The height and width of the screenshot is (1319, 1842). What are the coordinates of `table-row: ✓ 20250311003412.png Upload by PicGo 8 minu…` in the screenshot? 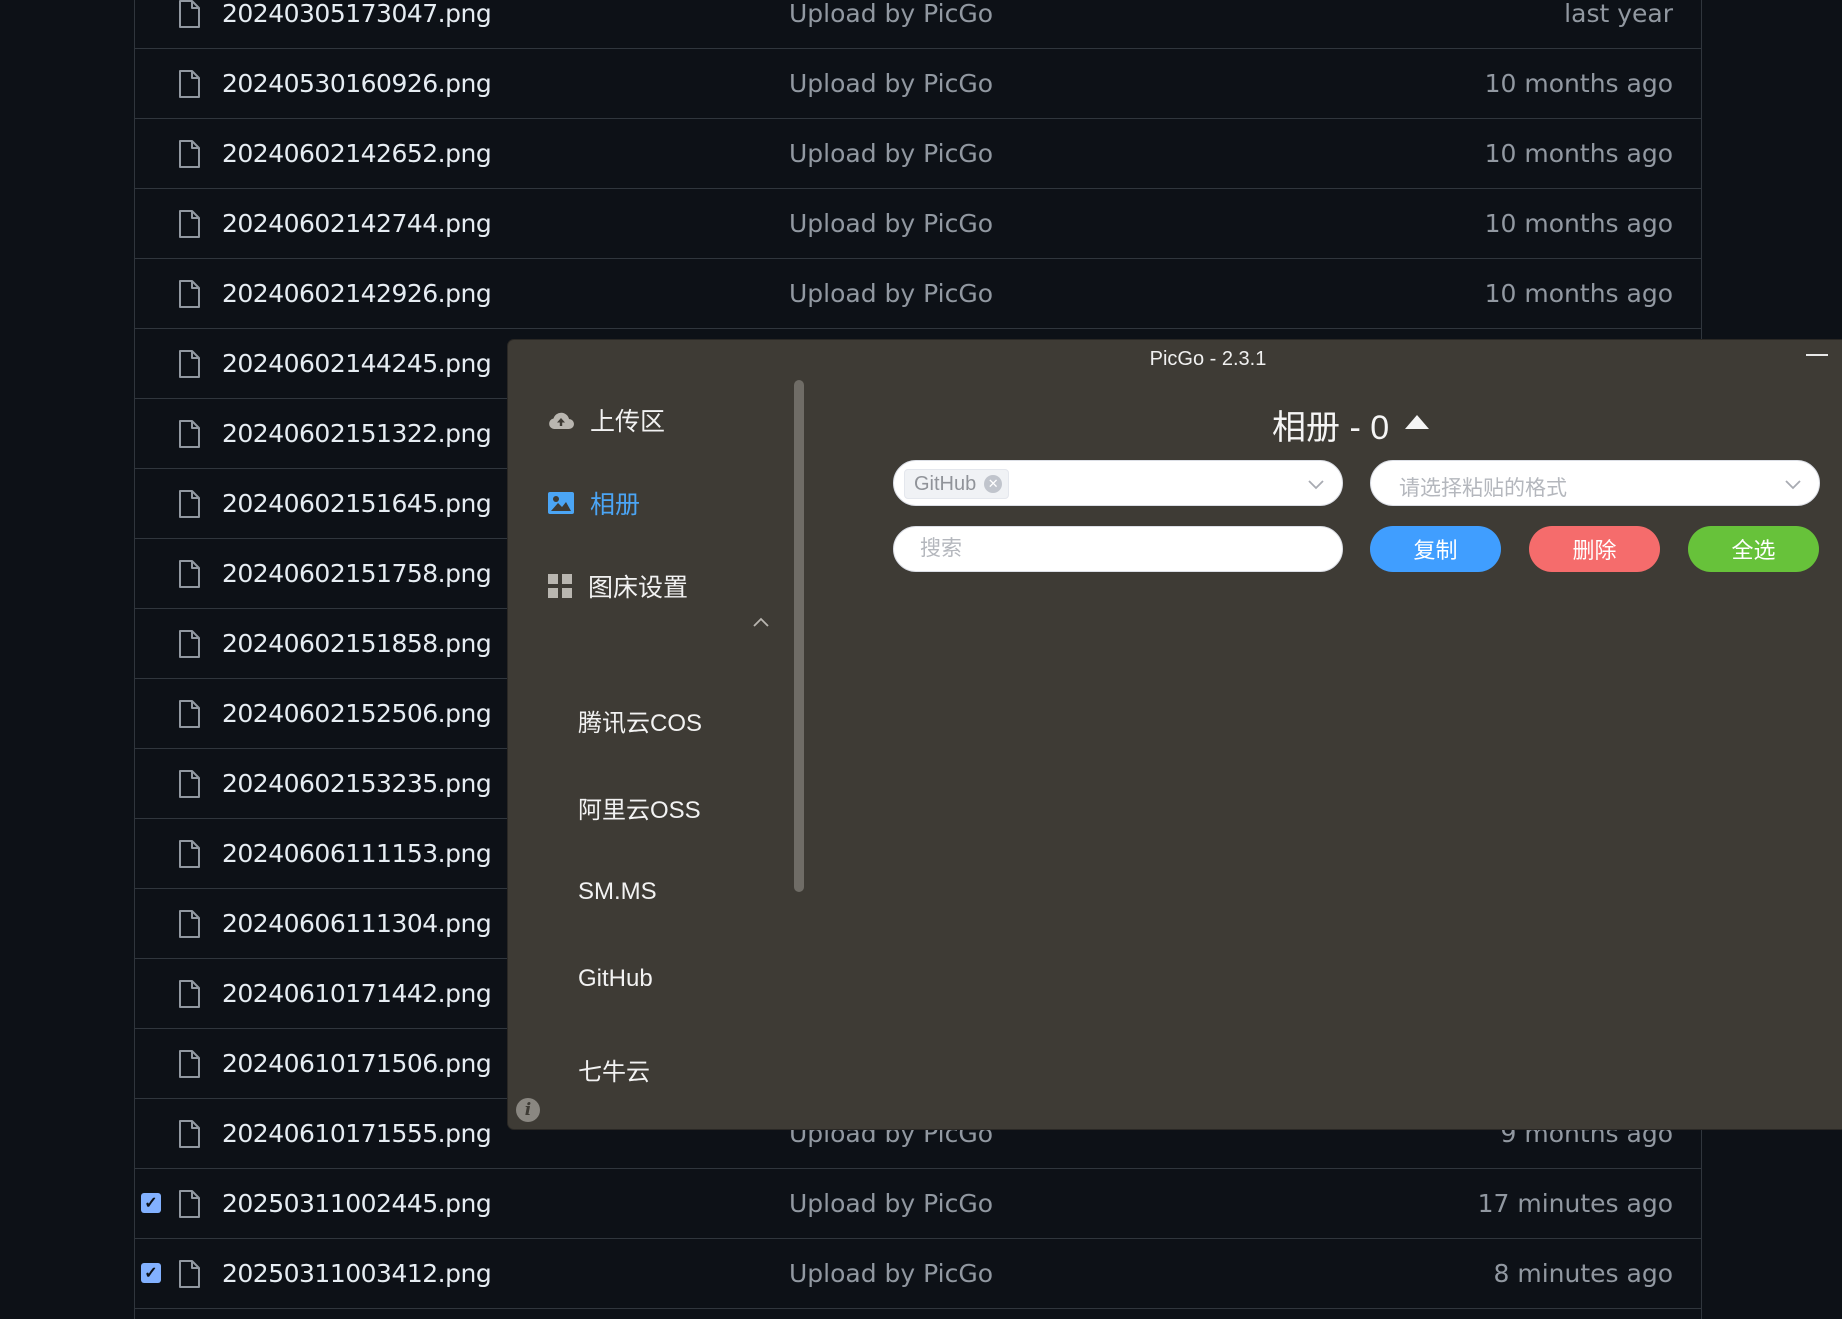 It's located at (918, 1274).